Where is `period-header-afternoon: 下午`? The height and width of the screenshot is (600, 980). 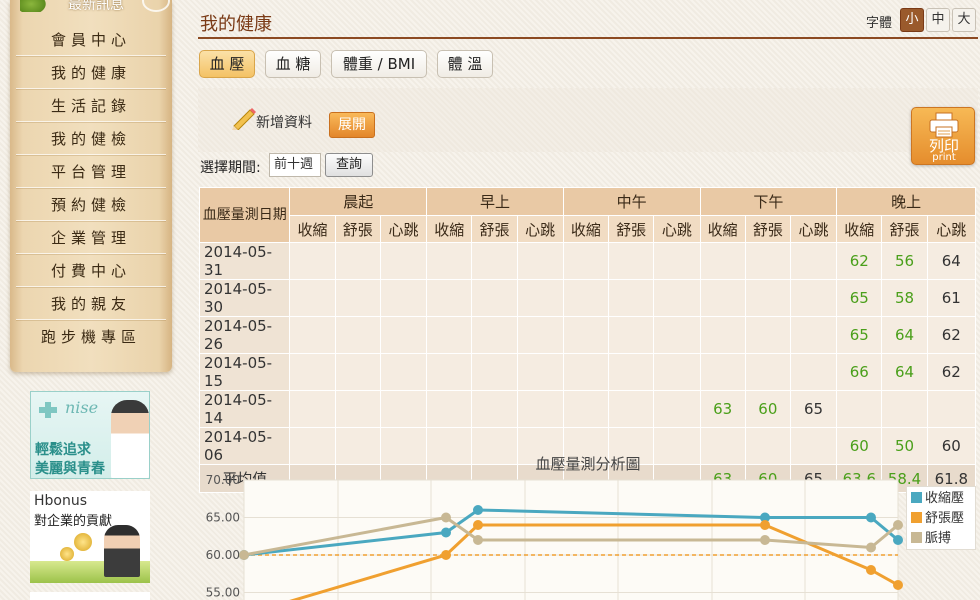 period-header-afternoon: 下午 is located at coordinates (768, 201).